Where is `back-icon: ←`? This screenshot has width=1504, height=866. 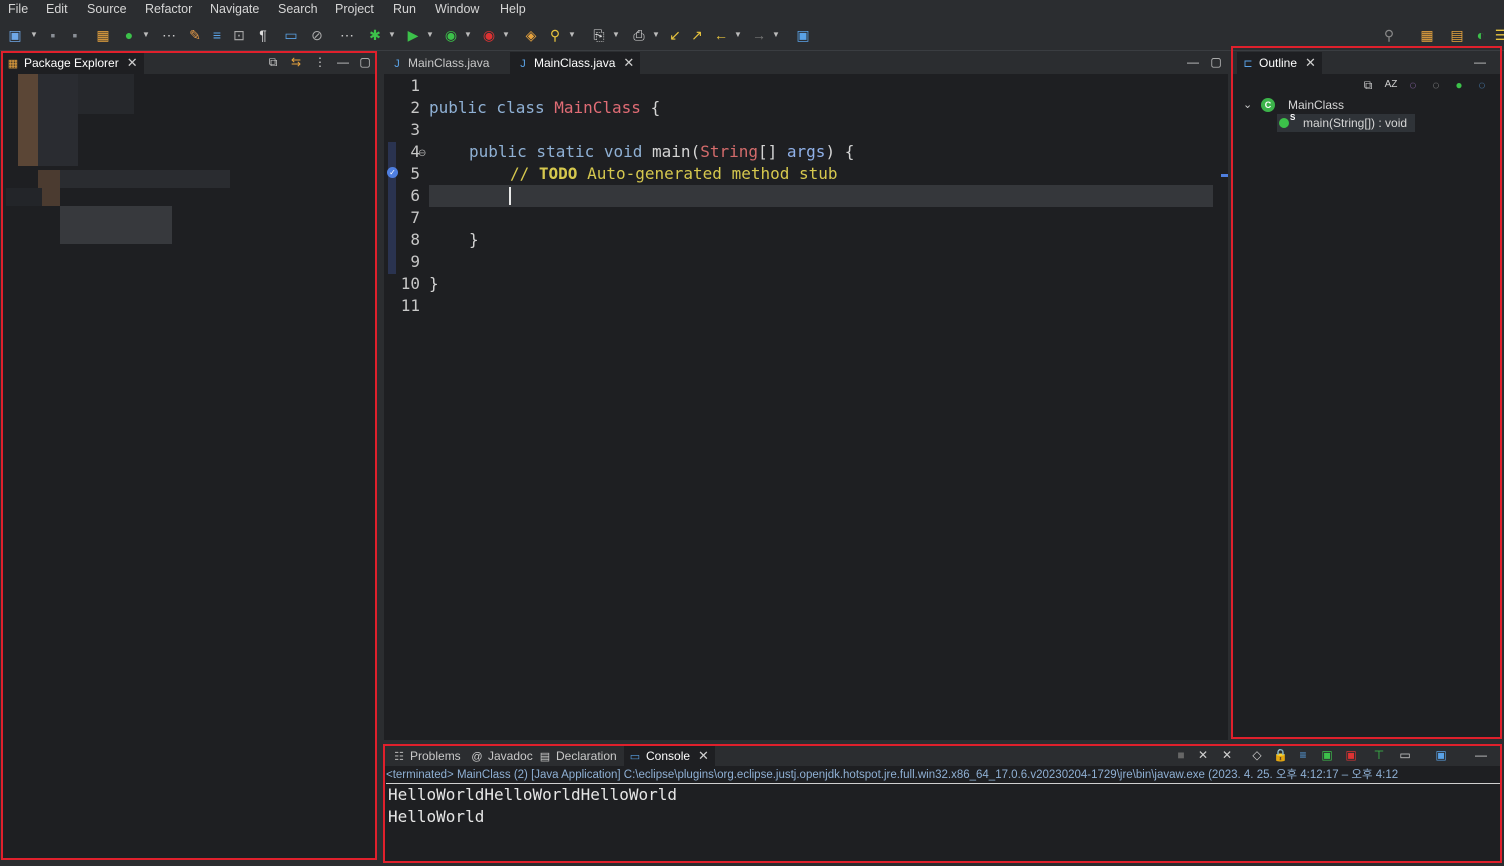
back-icon: ← is located at coordinates (721, 35).